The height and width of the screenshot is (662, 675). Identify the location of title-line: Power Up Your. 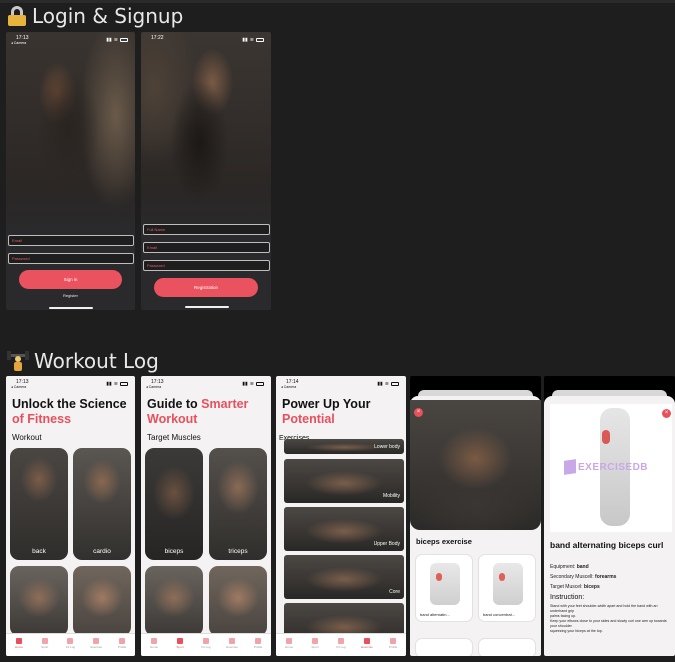
(326, 404).